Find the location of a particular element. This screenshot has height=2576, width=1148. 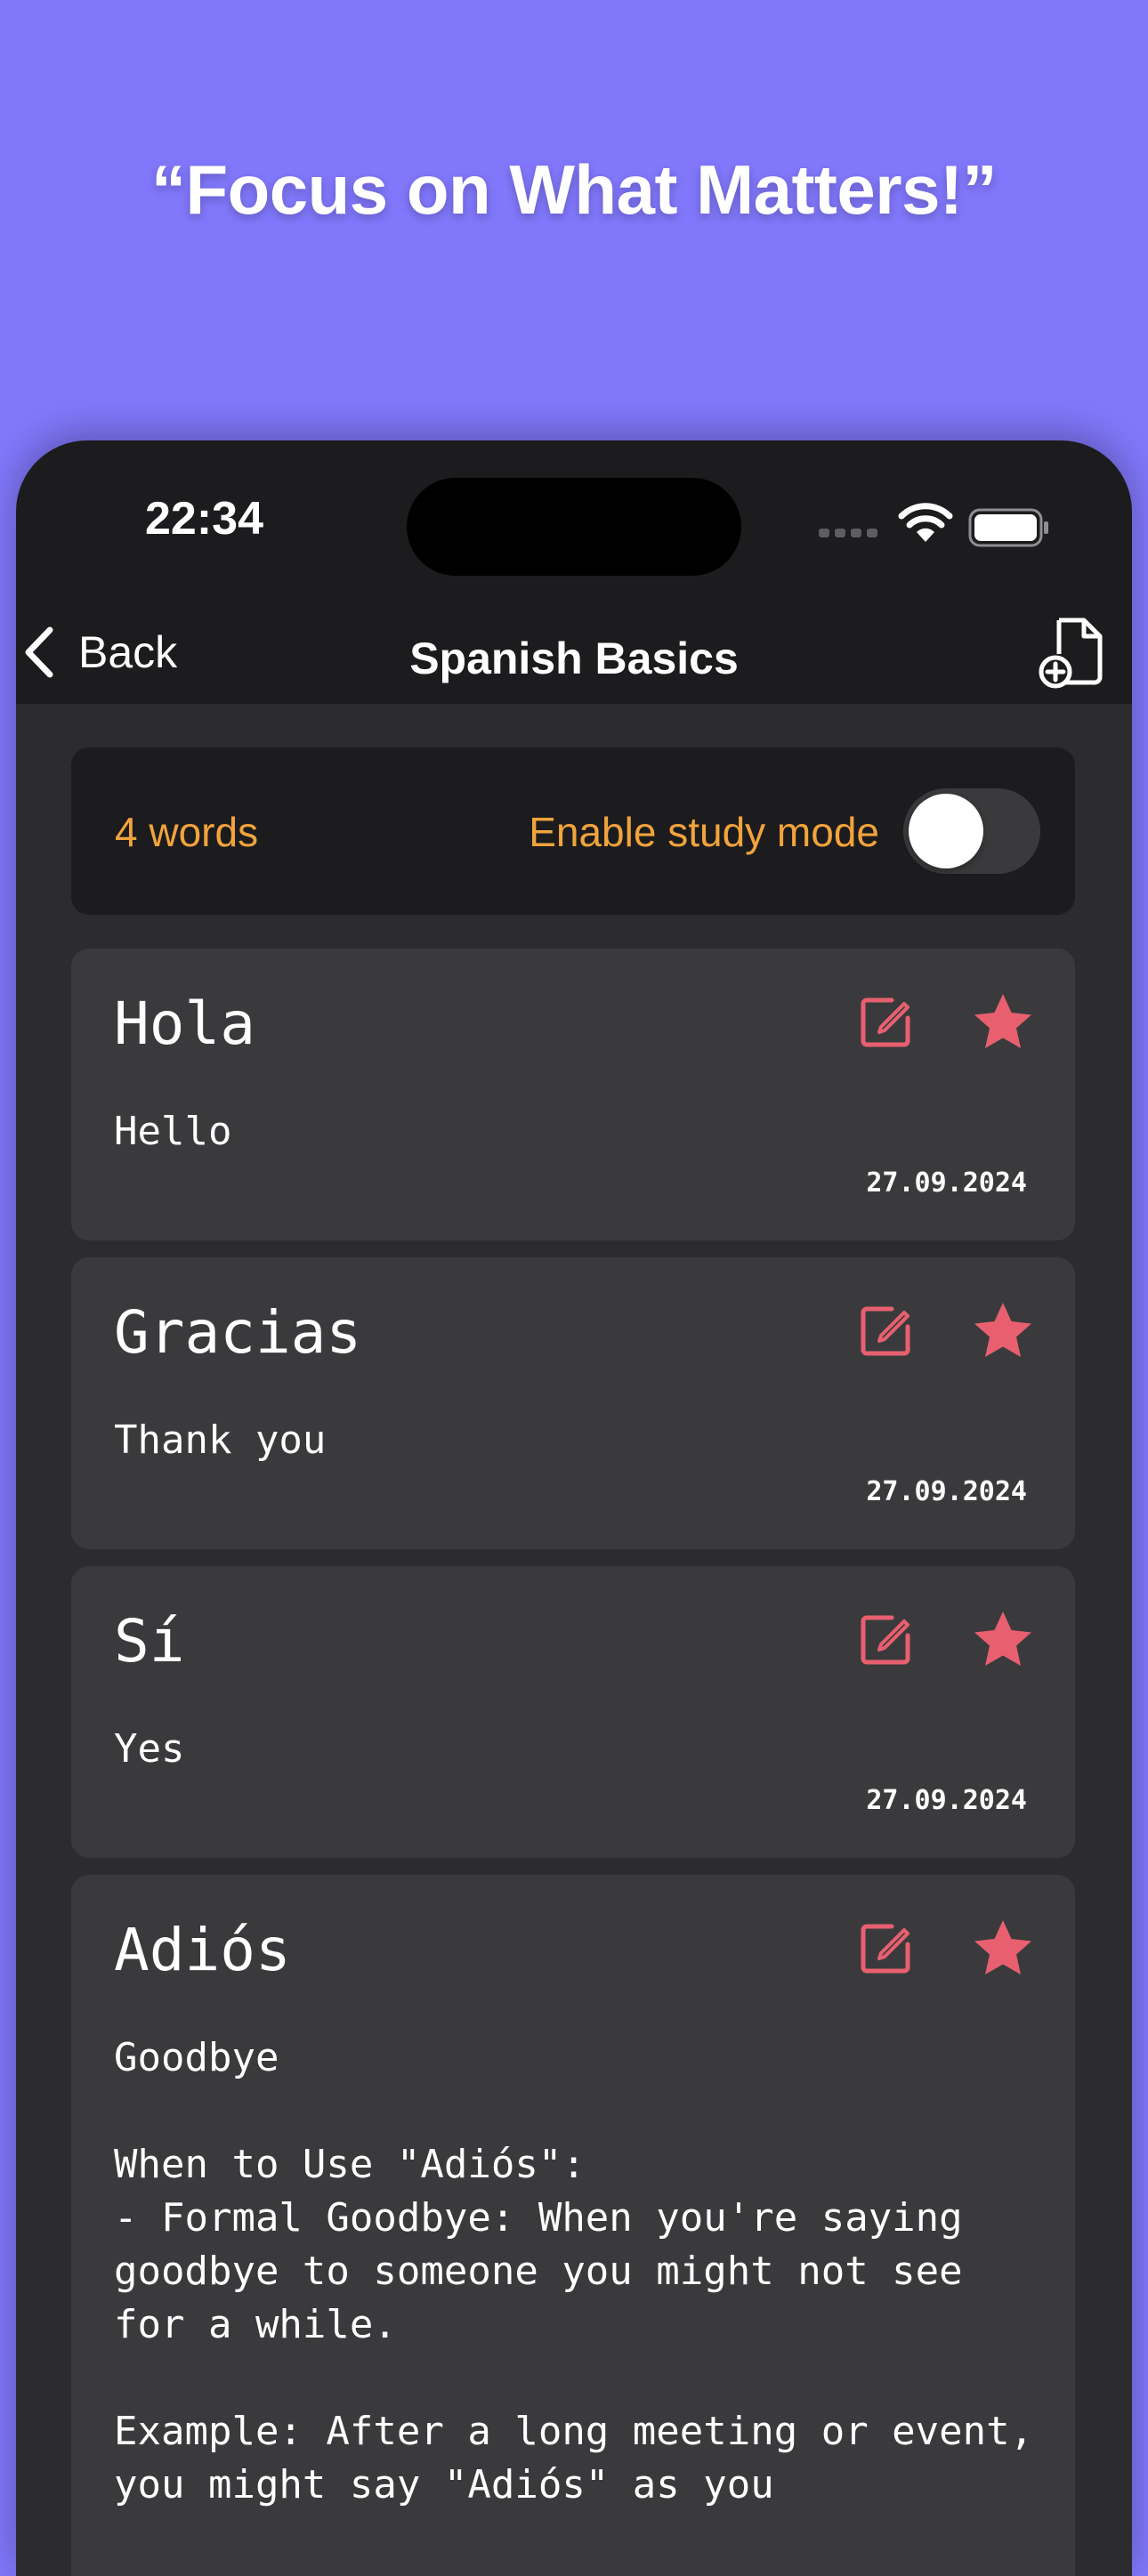

summary-bar: 4 words Enable study mode is located at coordinates (573, 831).